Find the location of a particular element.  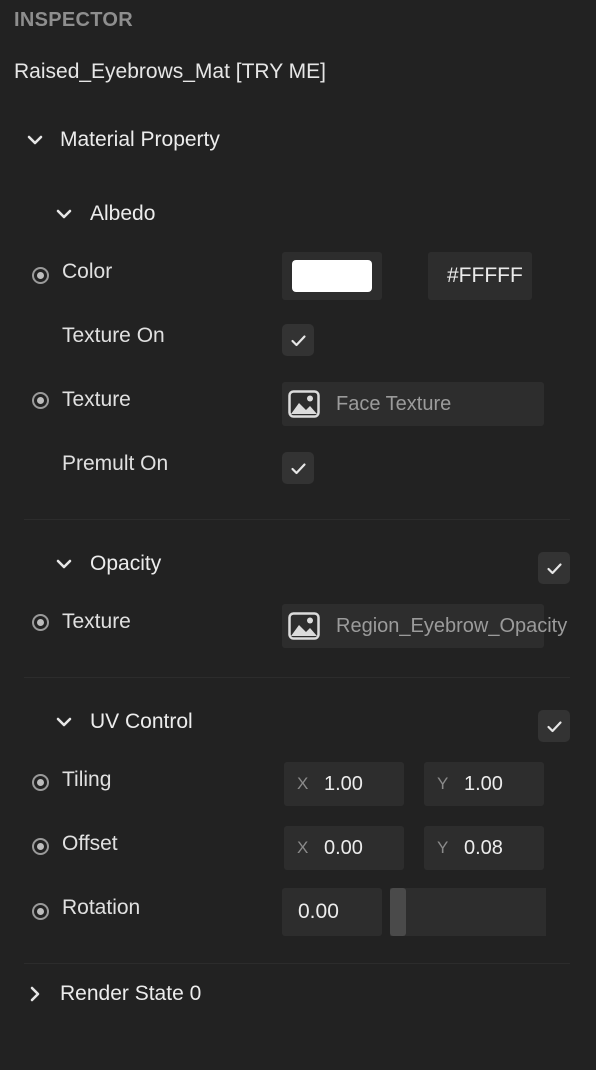

albedo-texture-picker: Face Texture is located at coordinates (413, 404).